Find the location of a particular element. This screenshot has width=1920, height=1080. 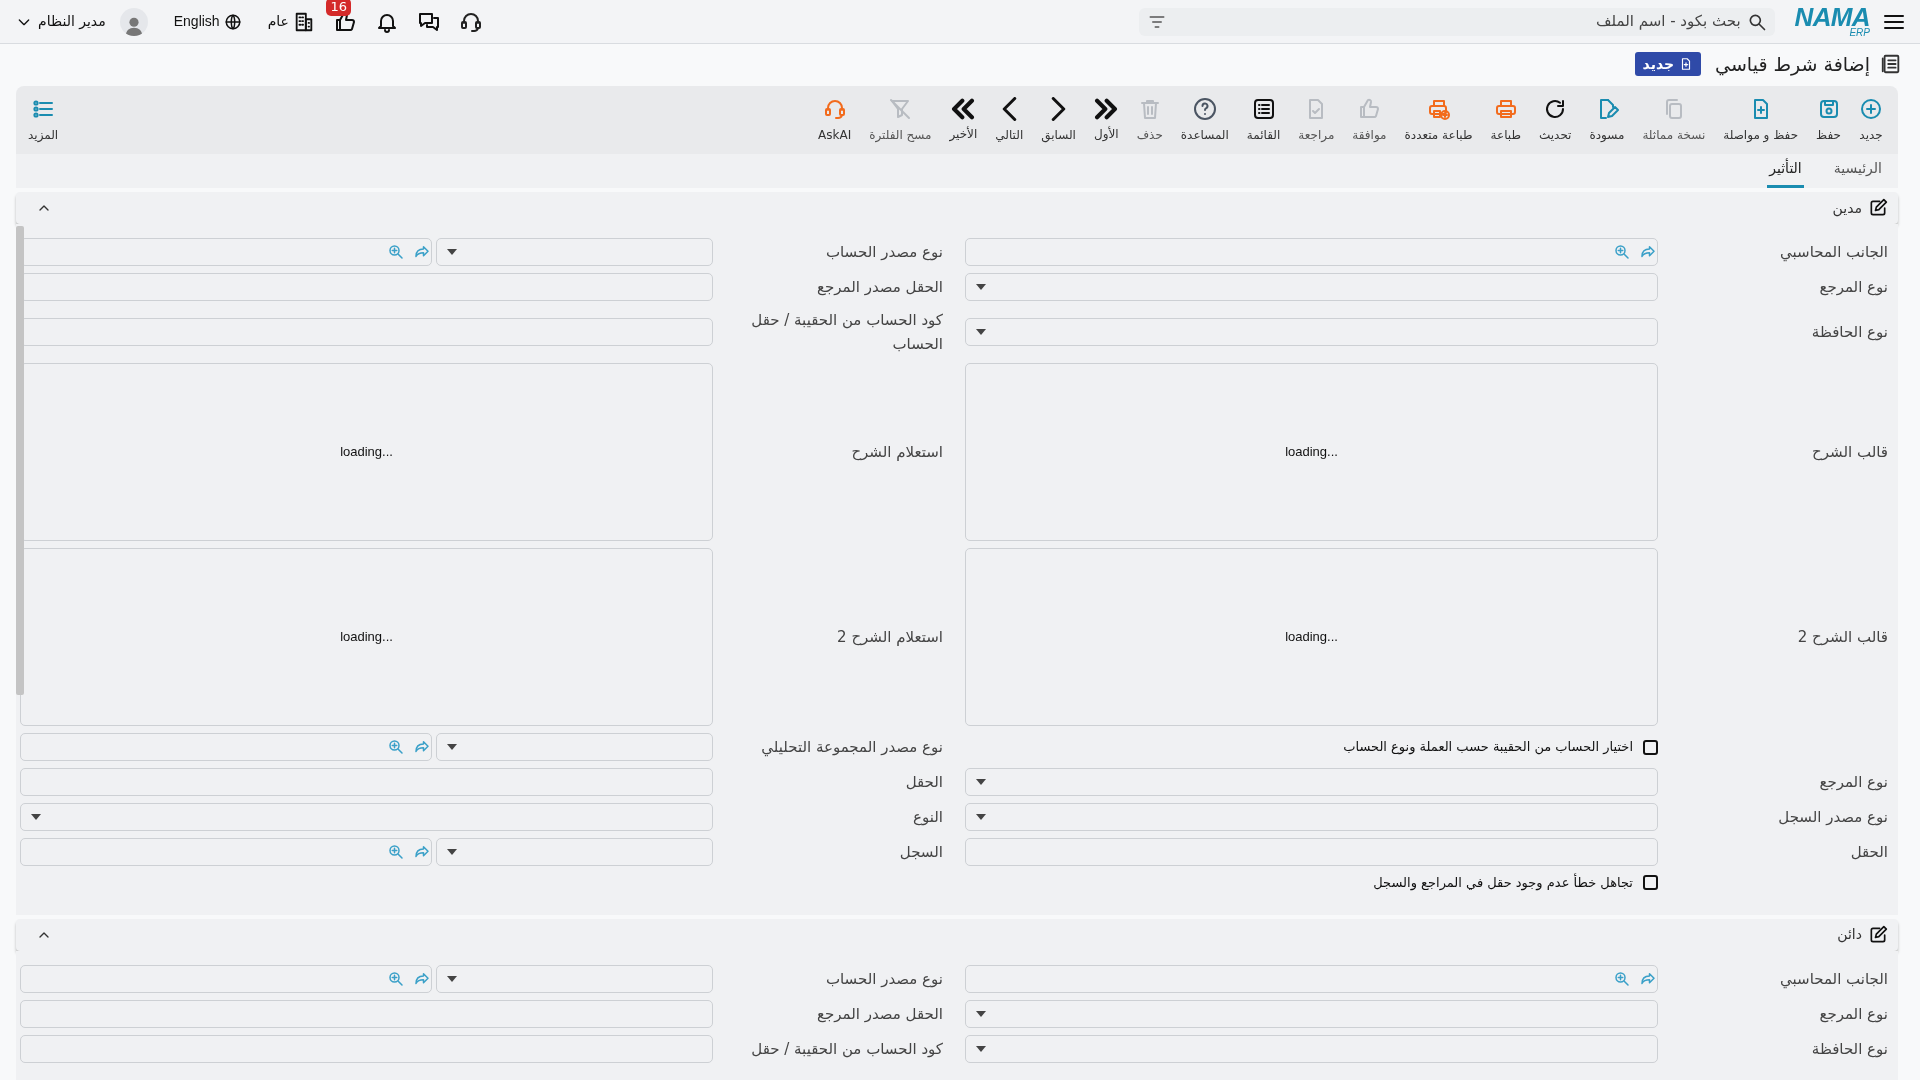

avatar is located at coordinates (133, 21).